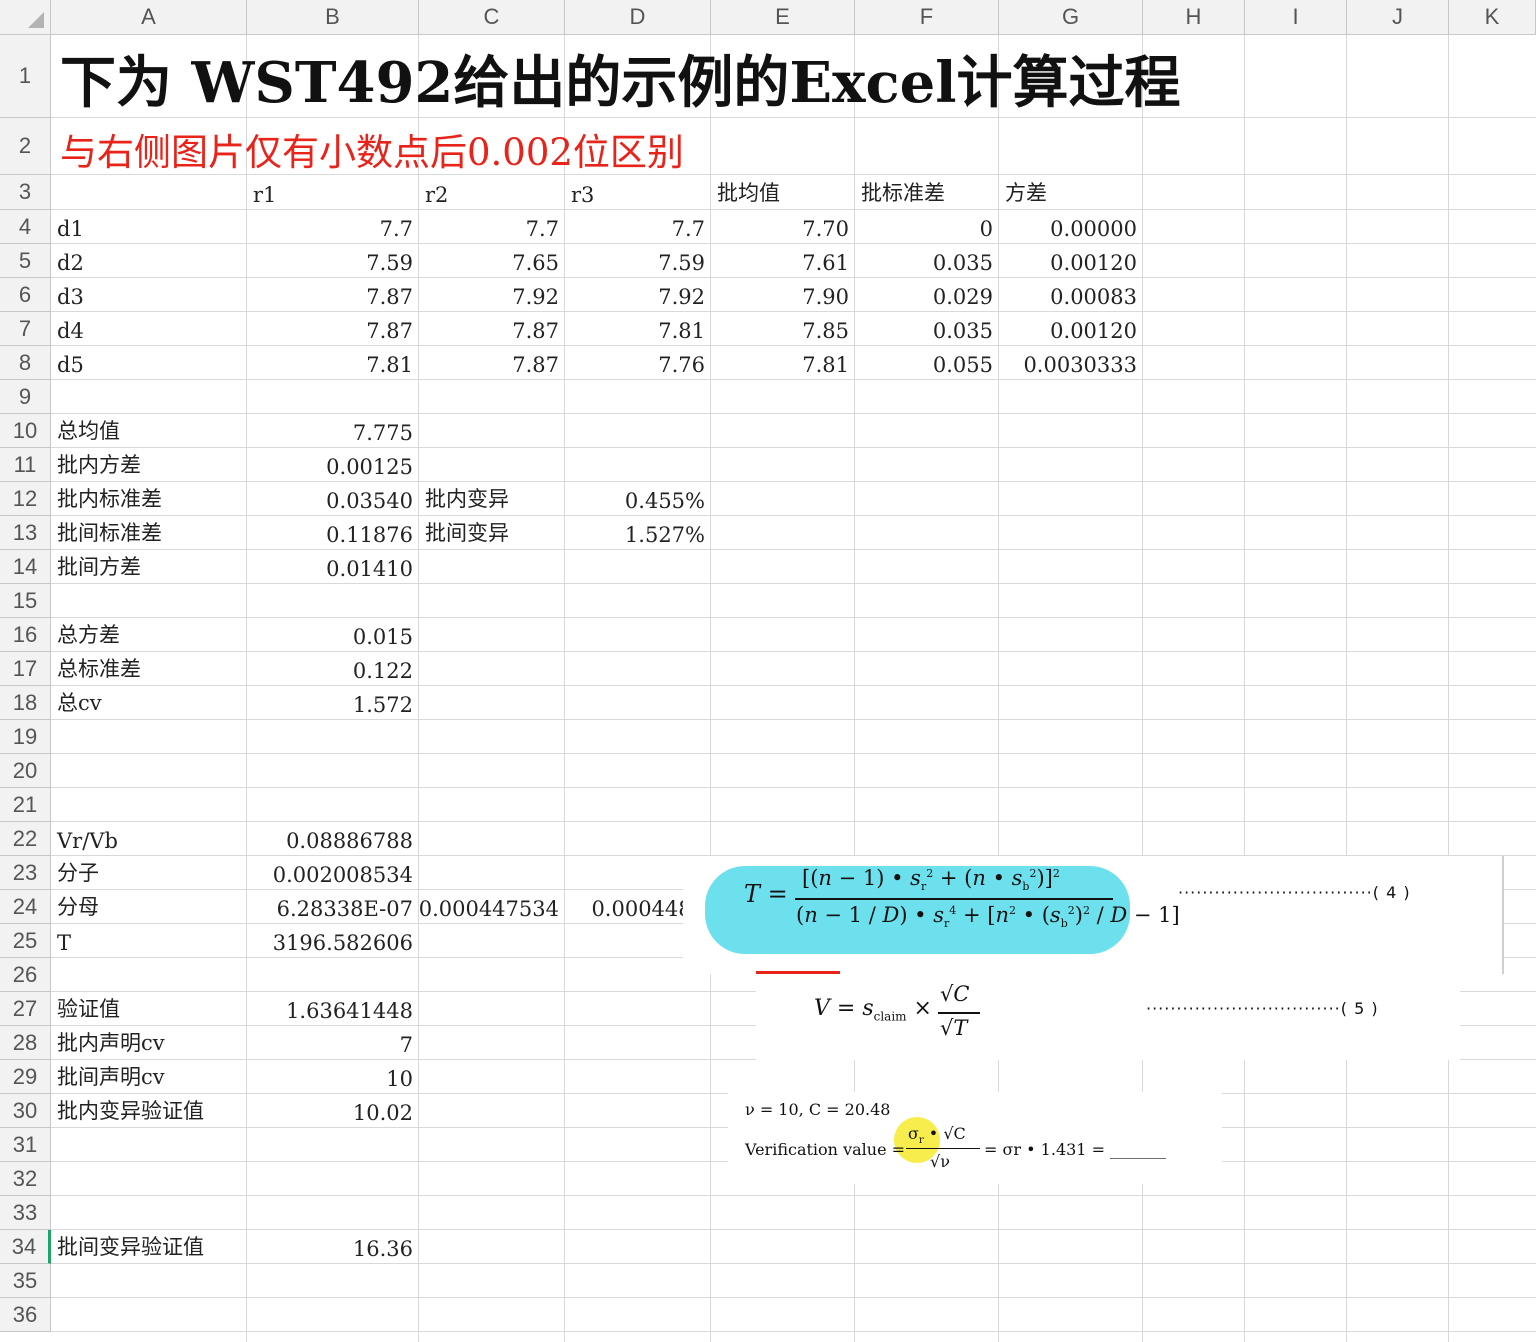 Image resolution: width=1536 pixels, height=1342 pixels. What do you see at coordinates (25, 261) in the screenshot?
I see `row-header-5: 5` at bounding box center [25, 261].